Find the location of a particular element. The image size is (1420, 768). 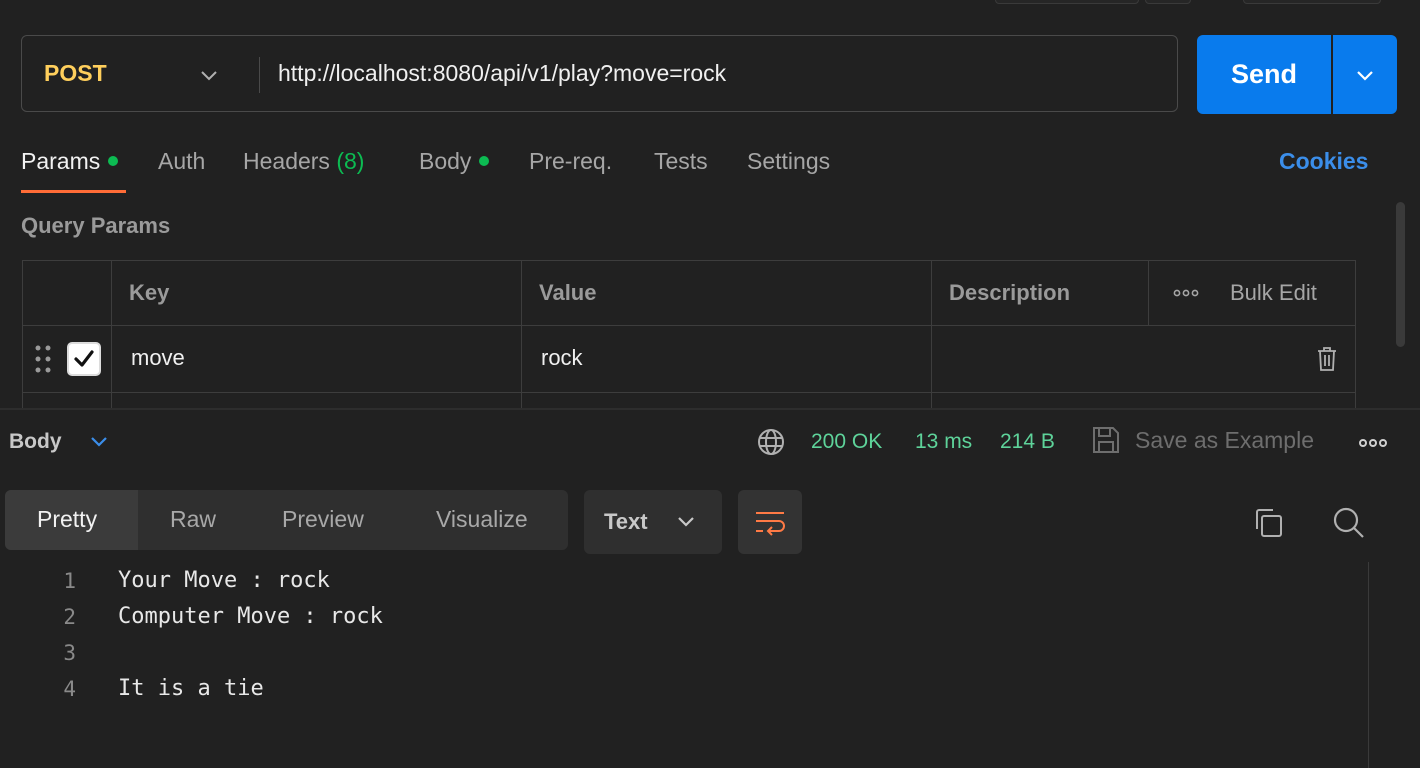

wrap-lines-button is located at coordinates (770, 522).